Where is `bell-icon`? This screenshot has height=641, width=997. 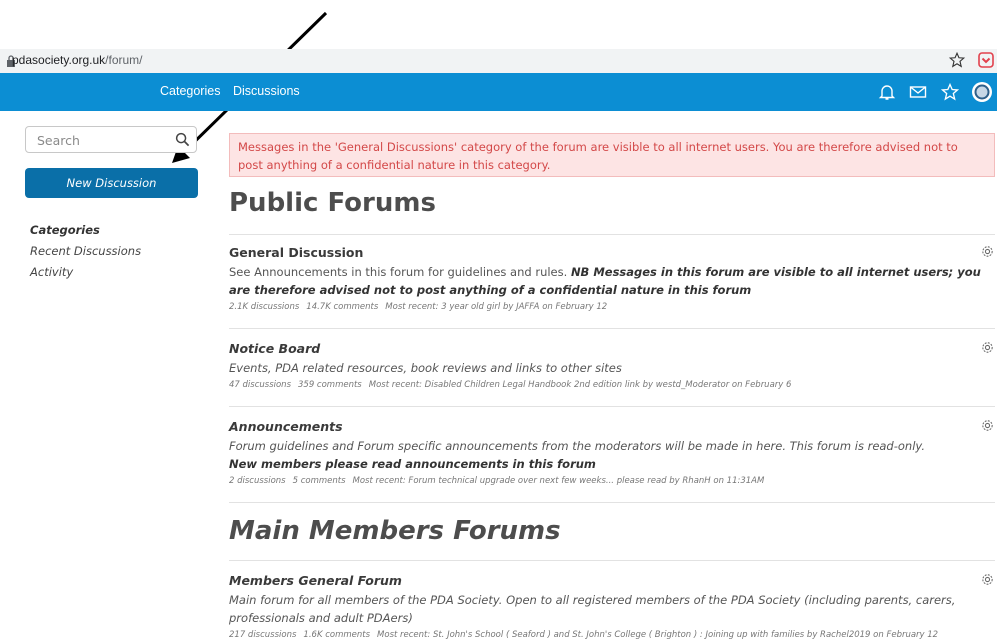
bell-icon is located at coordinates (887, 92).